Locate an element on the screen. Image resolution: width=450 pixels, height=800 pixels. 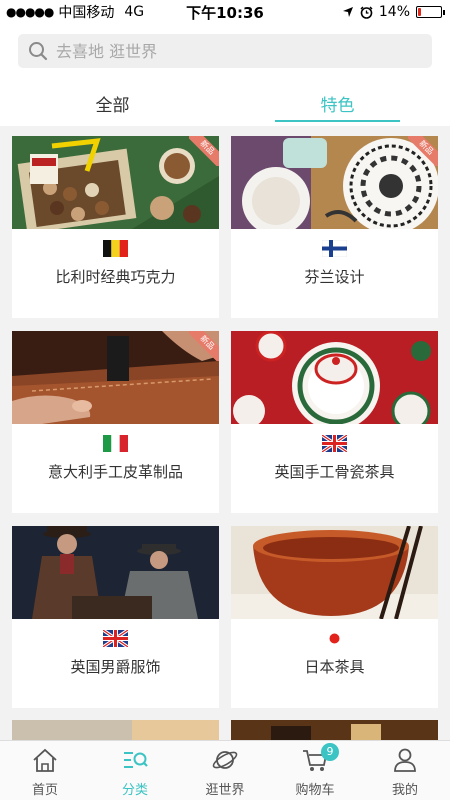
alarm-icon is located at coordinates (366, 12).